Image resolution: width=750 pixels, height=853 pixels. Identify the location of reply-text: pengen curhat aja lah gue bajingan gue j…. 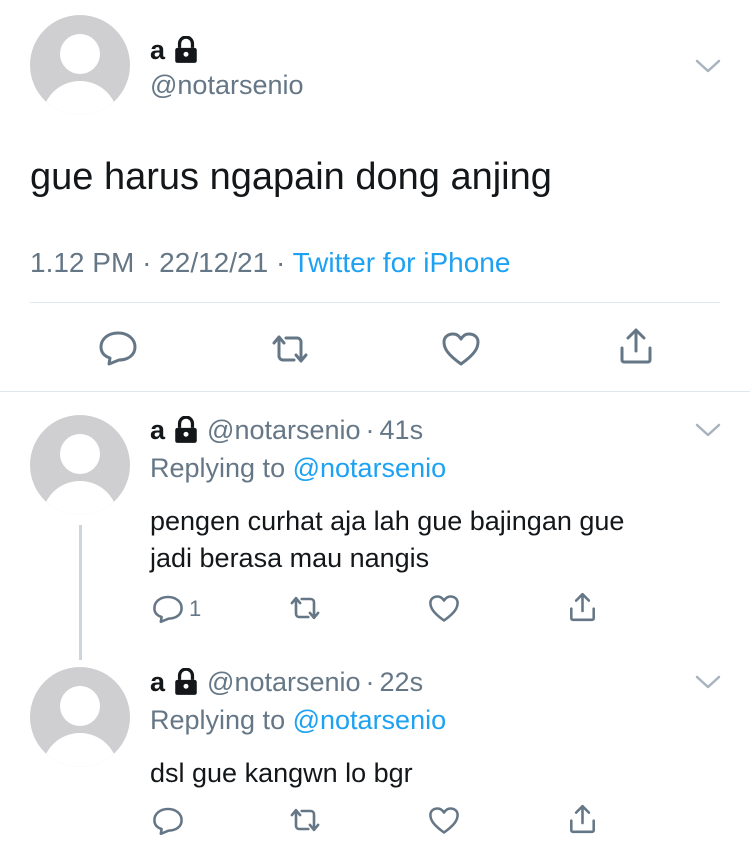
(387, 540).